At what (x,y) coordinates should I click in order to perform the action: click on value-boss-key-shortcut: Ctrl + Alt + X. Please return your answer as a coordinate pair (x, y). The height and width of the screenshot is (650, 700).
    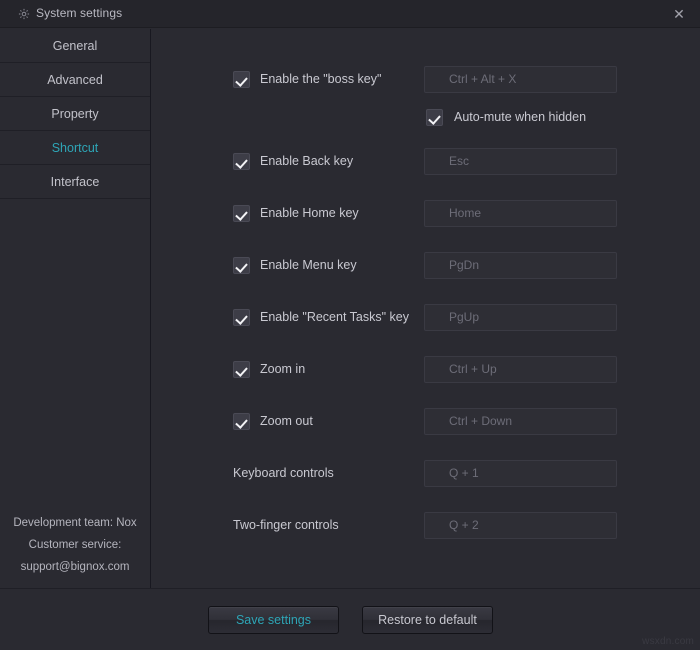
    Looking at the image, I should click on (483, 79).